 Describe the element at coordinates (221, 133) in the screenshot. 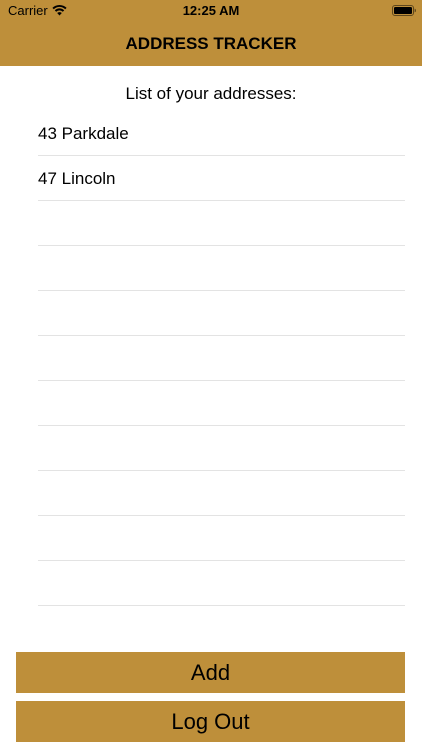

I see `list-item: 43 Parkdale` at that location.